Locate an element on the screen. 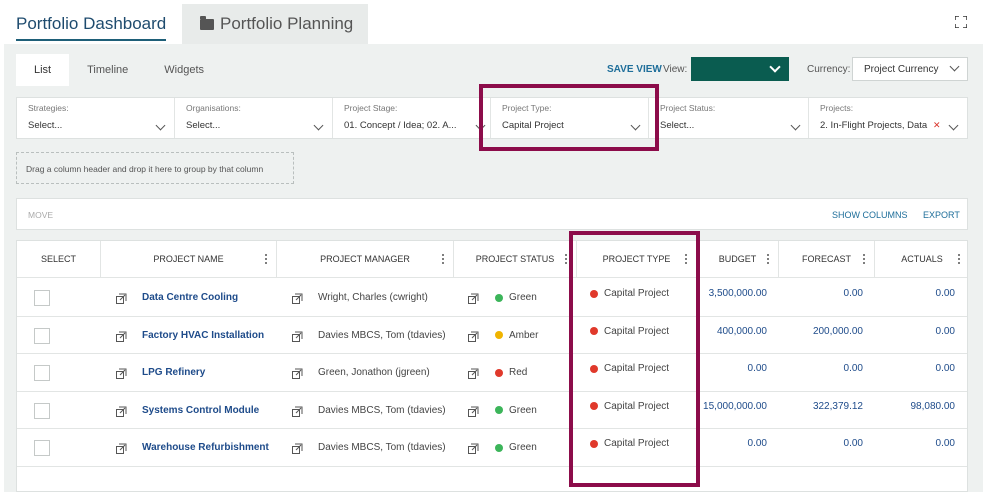  project-name-link: Warehouse Refurbishment is located at coordinates (207, 447).